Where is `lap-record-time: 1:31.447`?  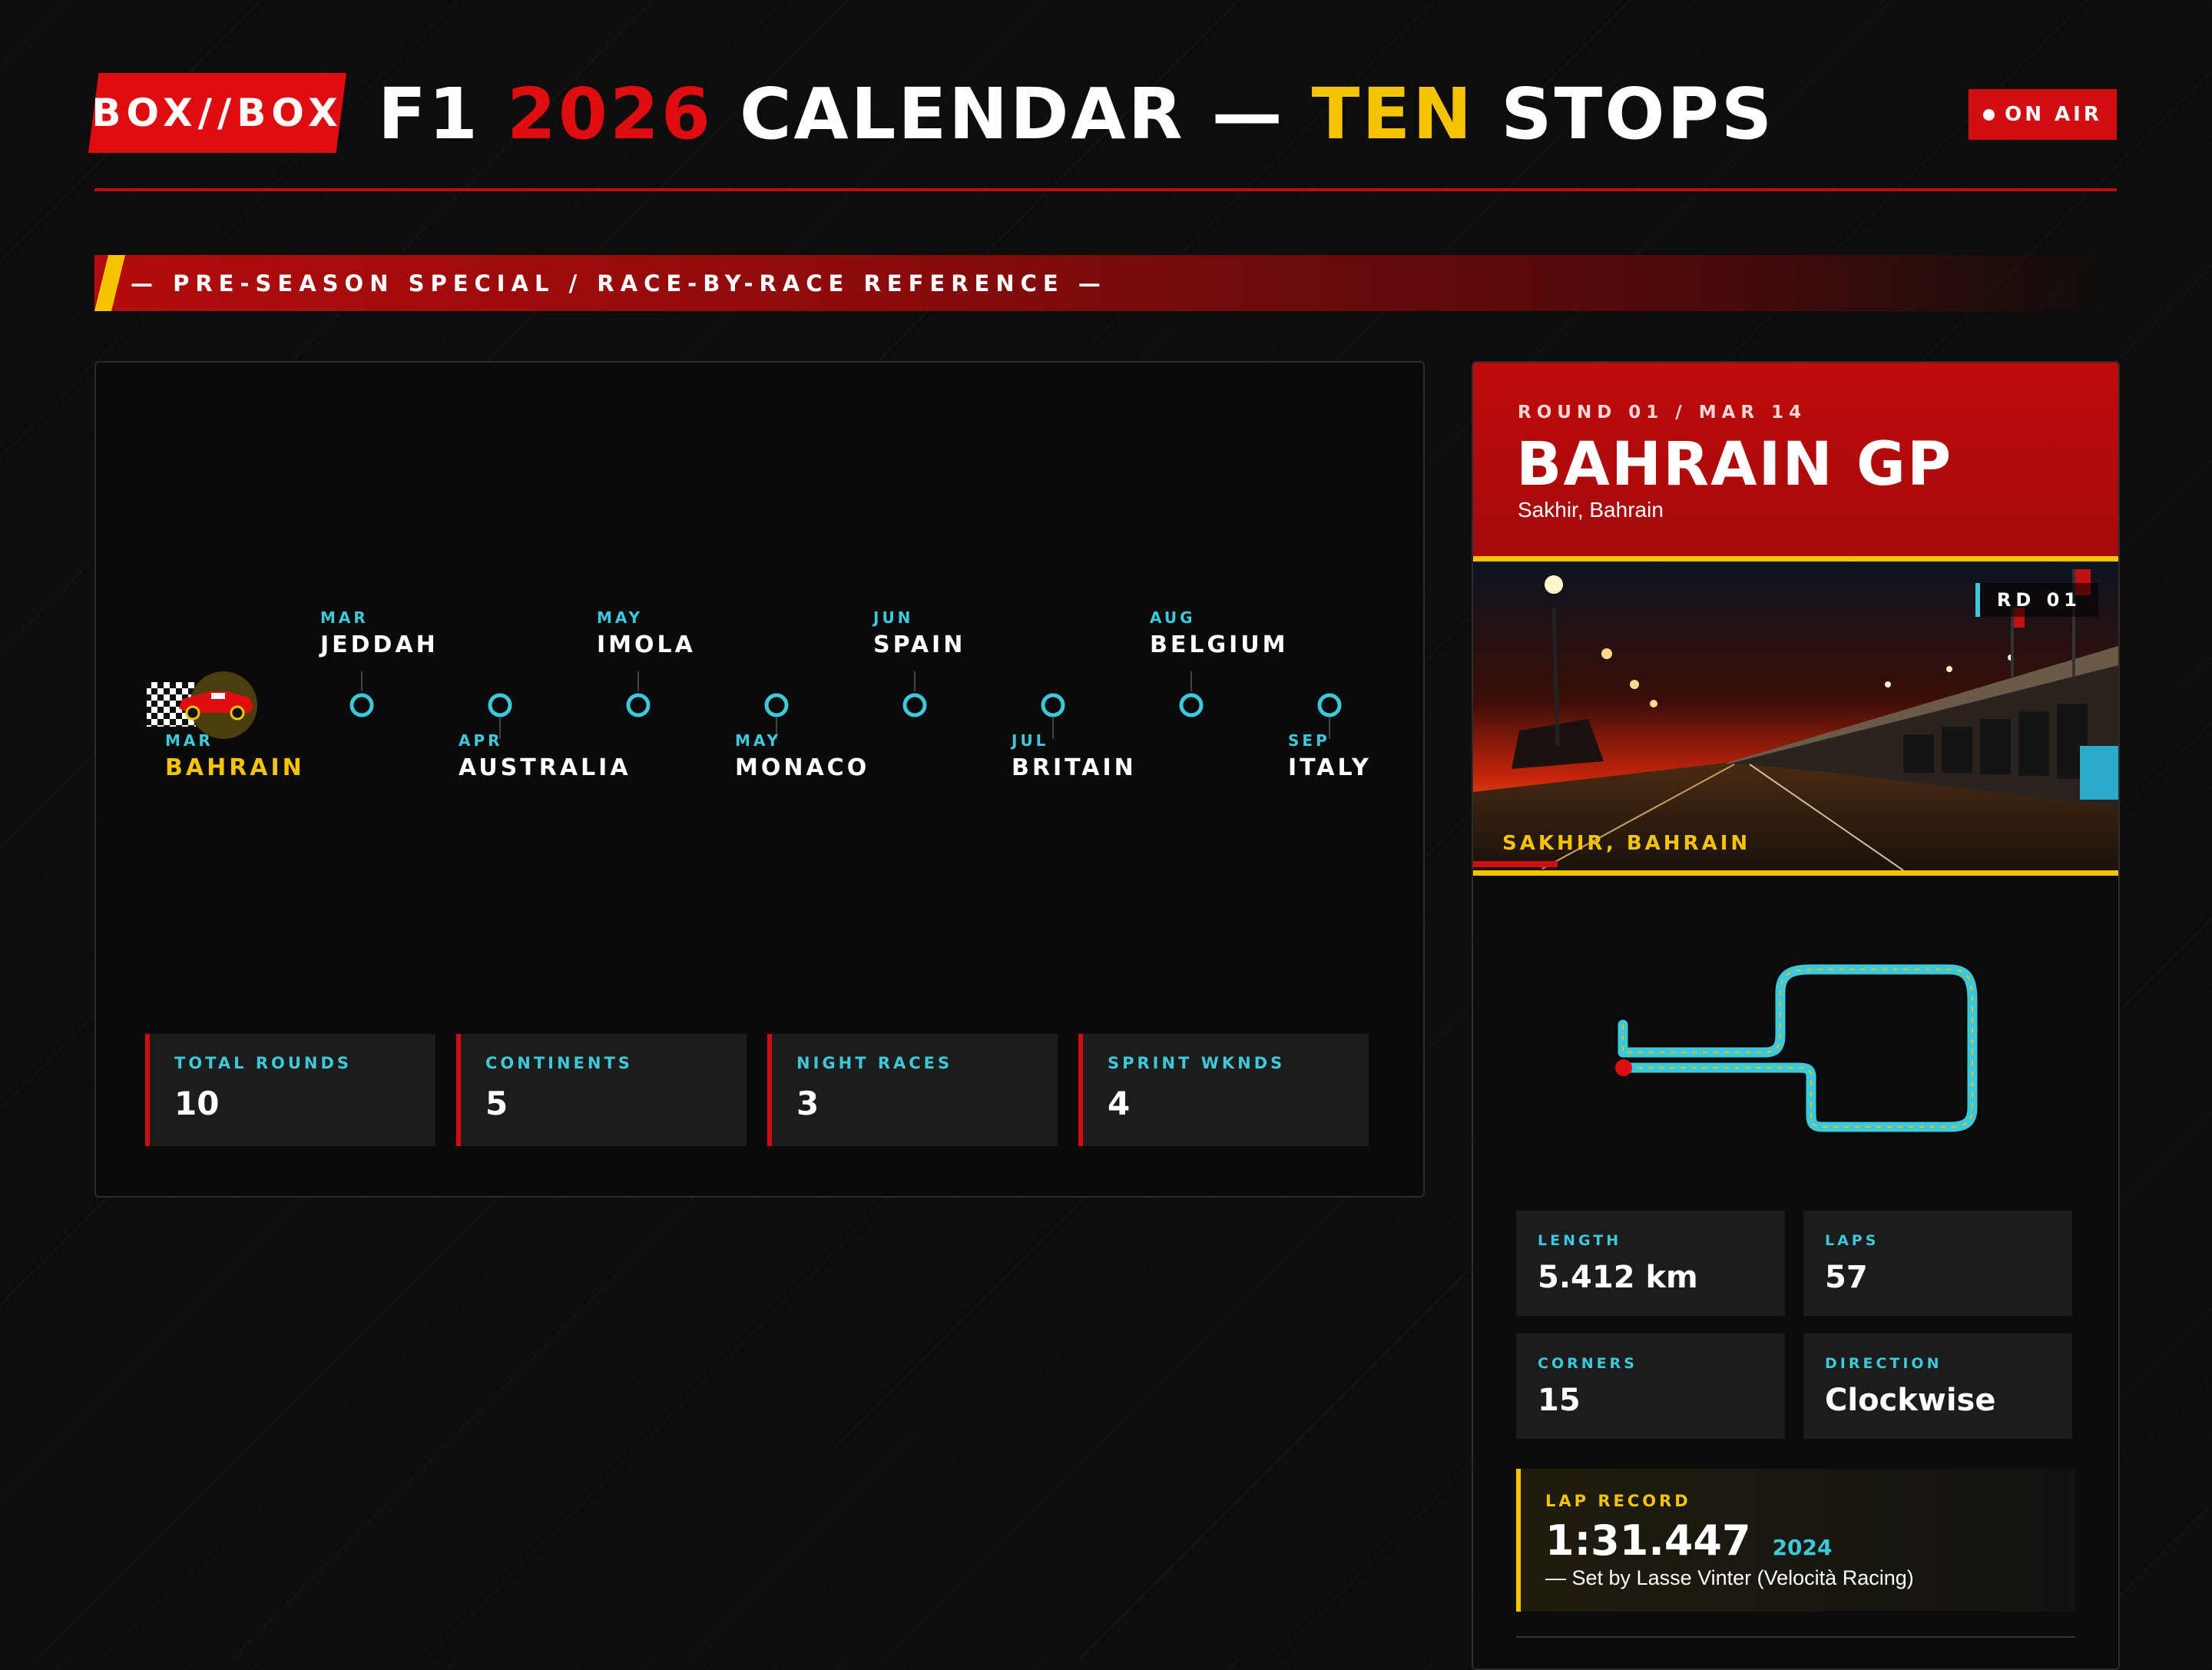 lap-record-time: 1:31.447 is located at coordinates (1648, 1540).